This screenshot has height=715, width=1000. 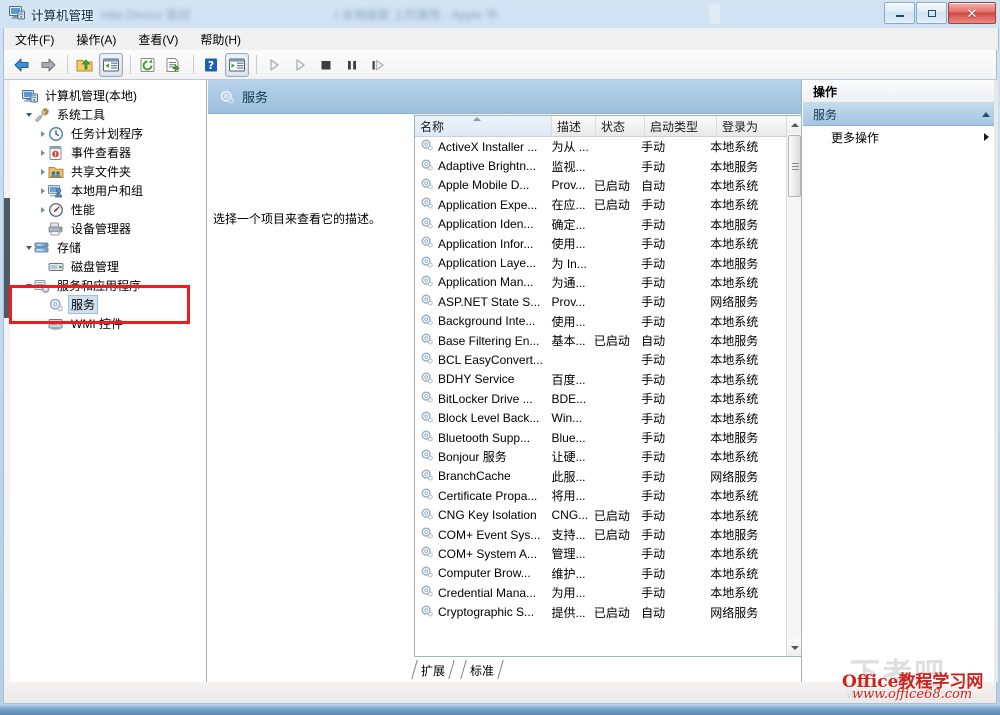 What do you see at coordinates (111, 64) in the screenshot?
I see `show-tree-icon` at bounding box center [111, 64].